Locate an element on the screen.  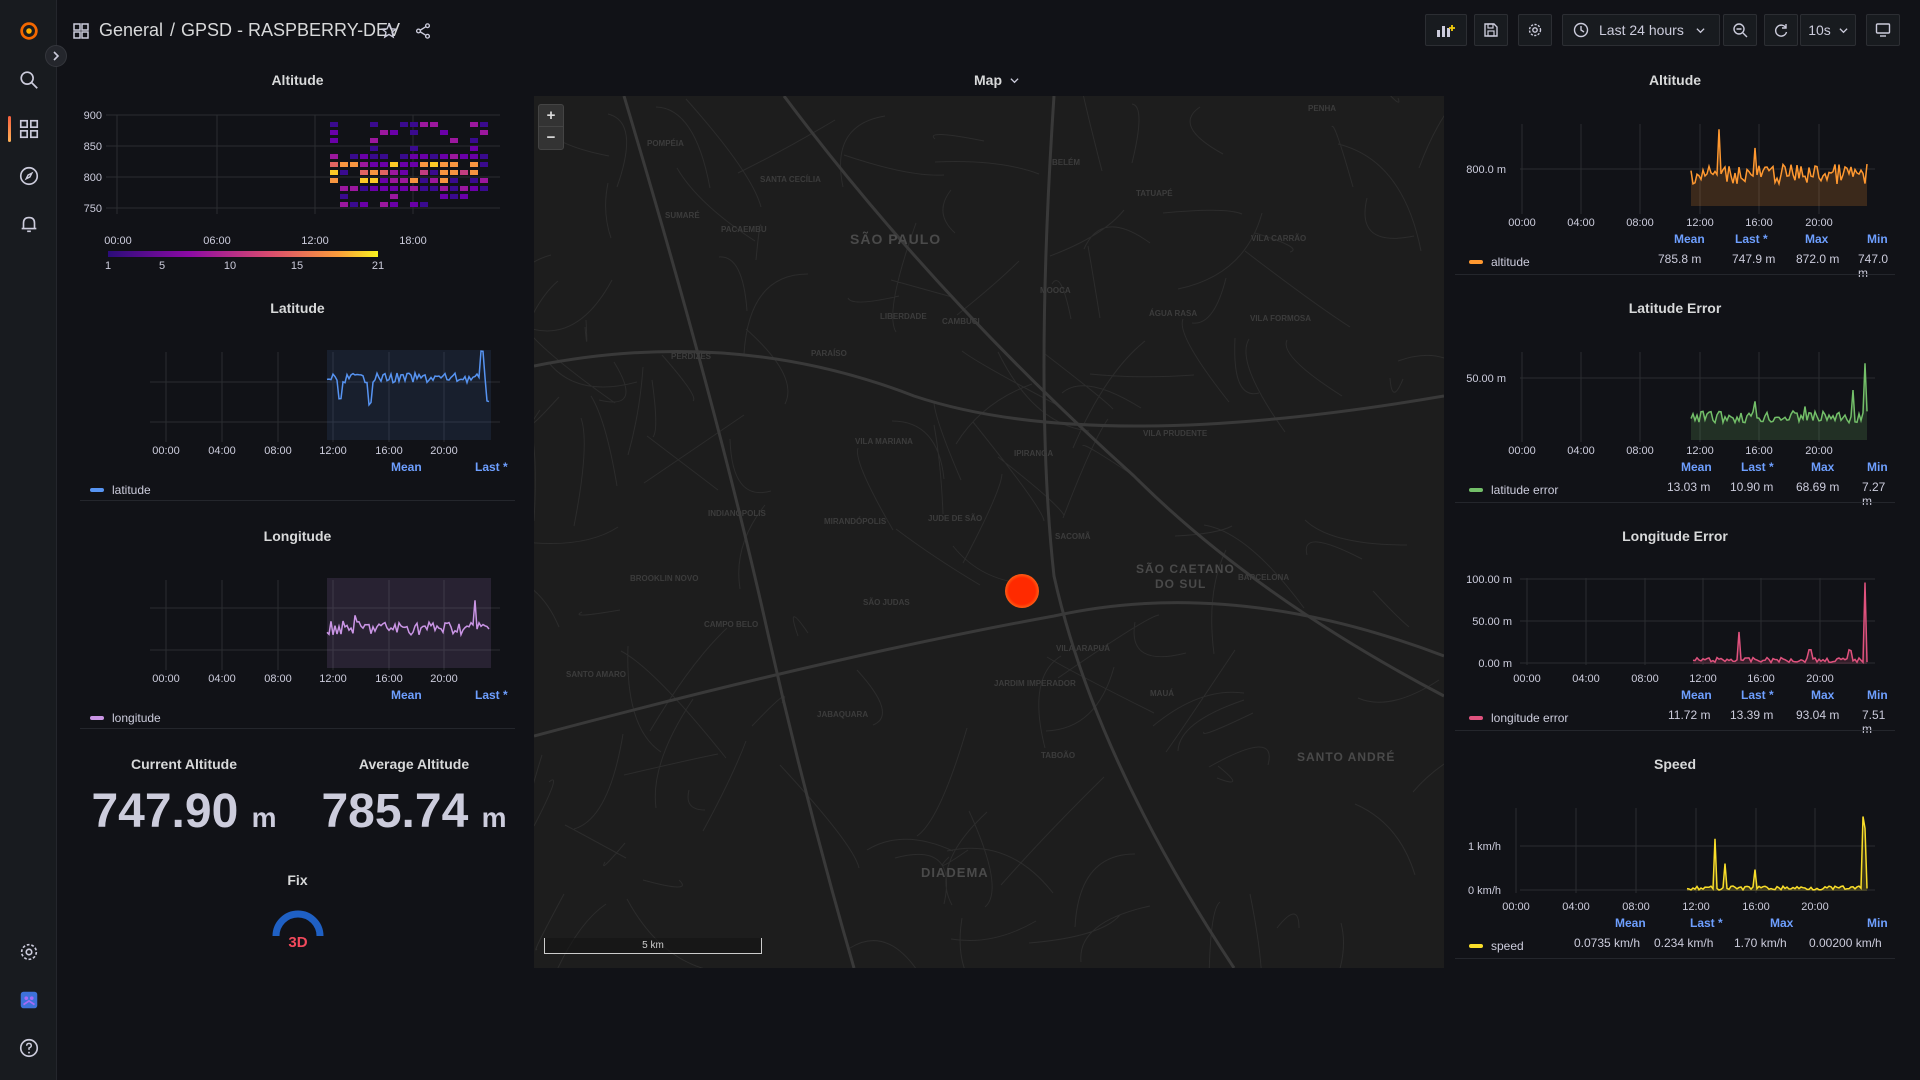
panel-title: Fix is located at coordinates (297, 880).